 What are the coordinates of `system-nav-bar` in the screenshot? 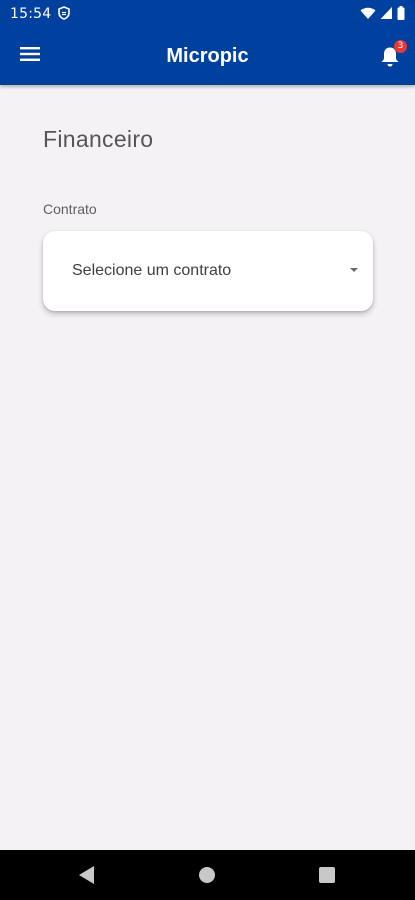 It's located at (207, 875).